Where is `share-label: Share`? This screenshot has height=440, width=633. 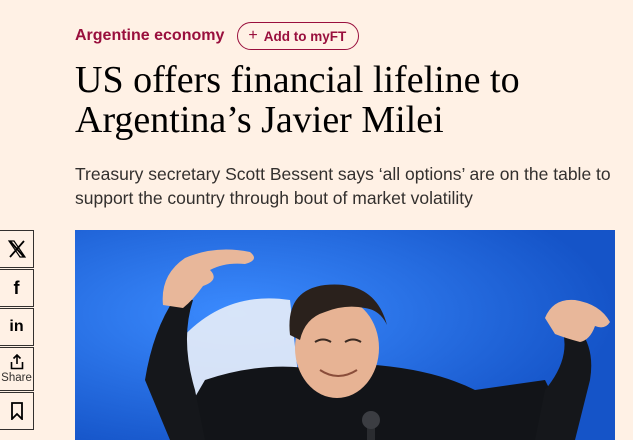 share-label: Share is located at coordinates (16, 378).